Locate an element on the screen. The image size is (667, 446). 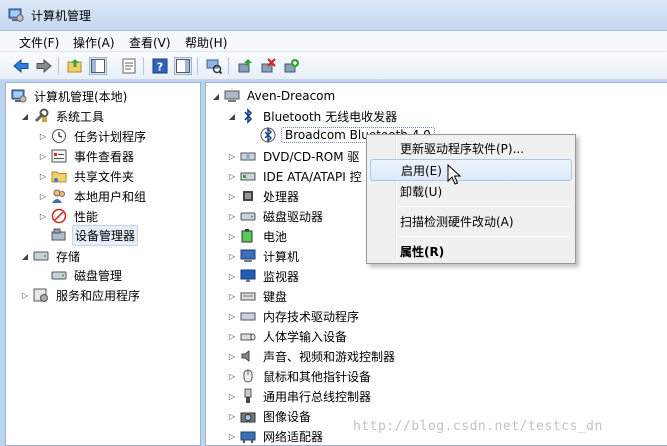
menu-help: 帮助(H) is located at coordinates (206, 42).